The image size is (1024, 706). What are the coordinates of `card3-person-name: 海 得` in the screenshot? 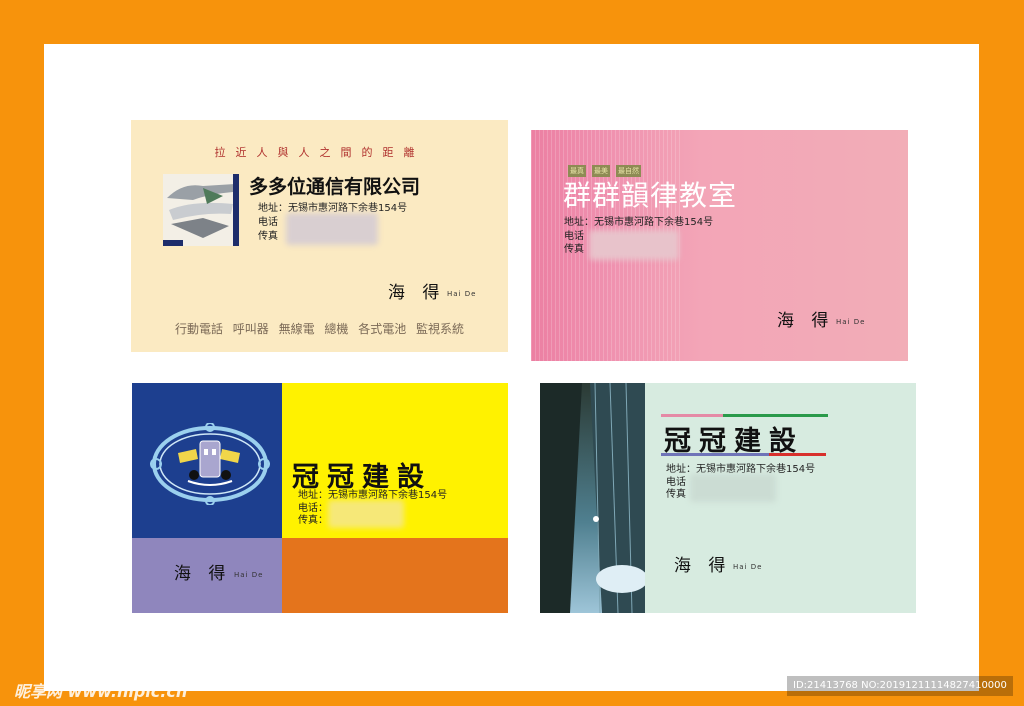 It's located at (203, 574).